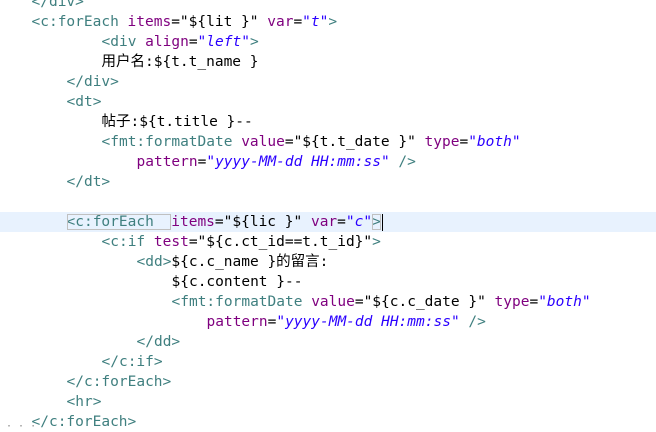 Image resolution: width=656 pixels, height=432 pixels. Describe the element at coordinates (171, 242) in the screenshot. I see `code-token: test` at that location.